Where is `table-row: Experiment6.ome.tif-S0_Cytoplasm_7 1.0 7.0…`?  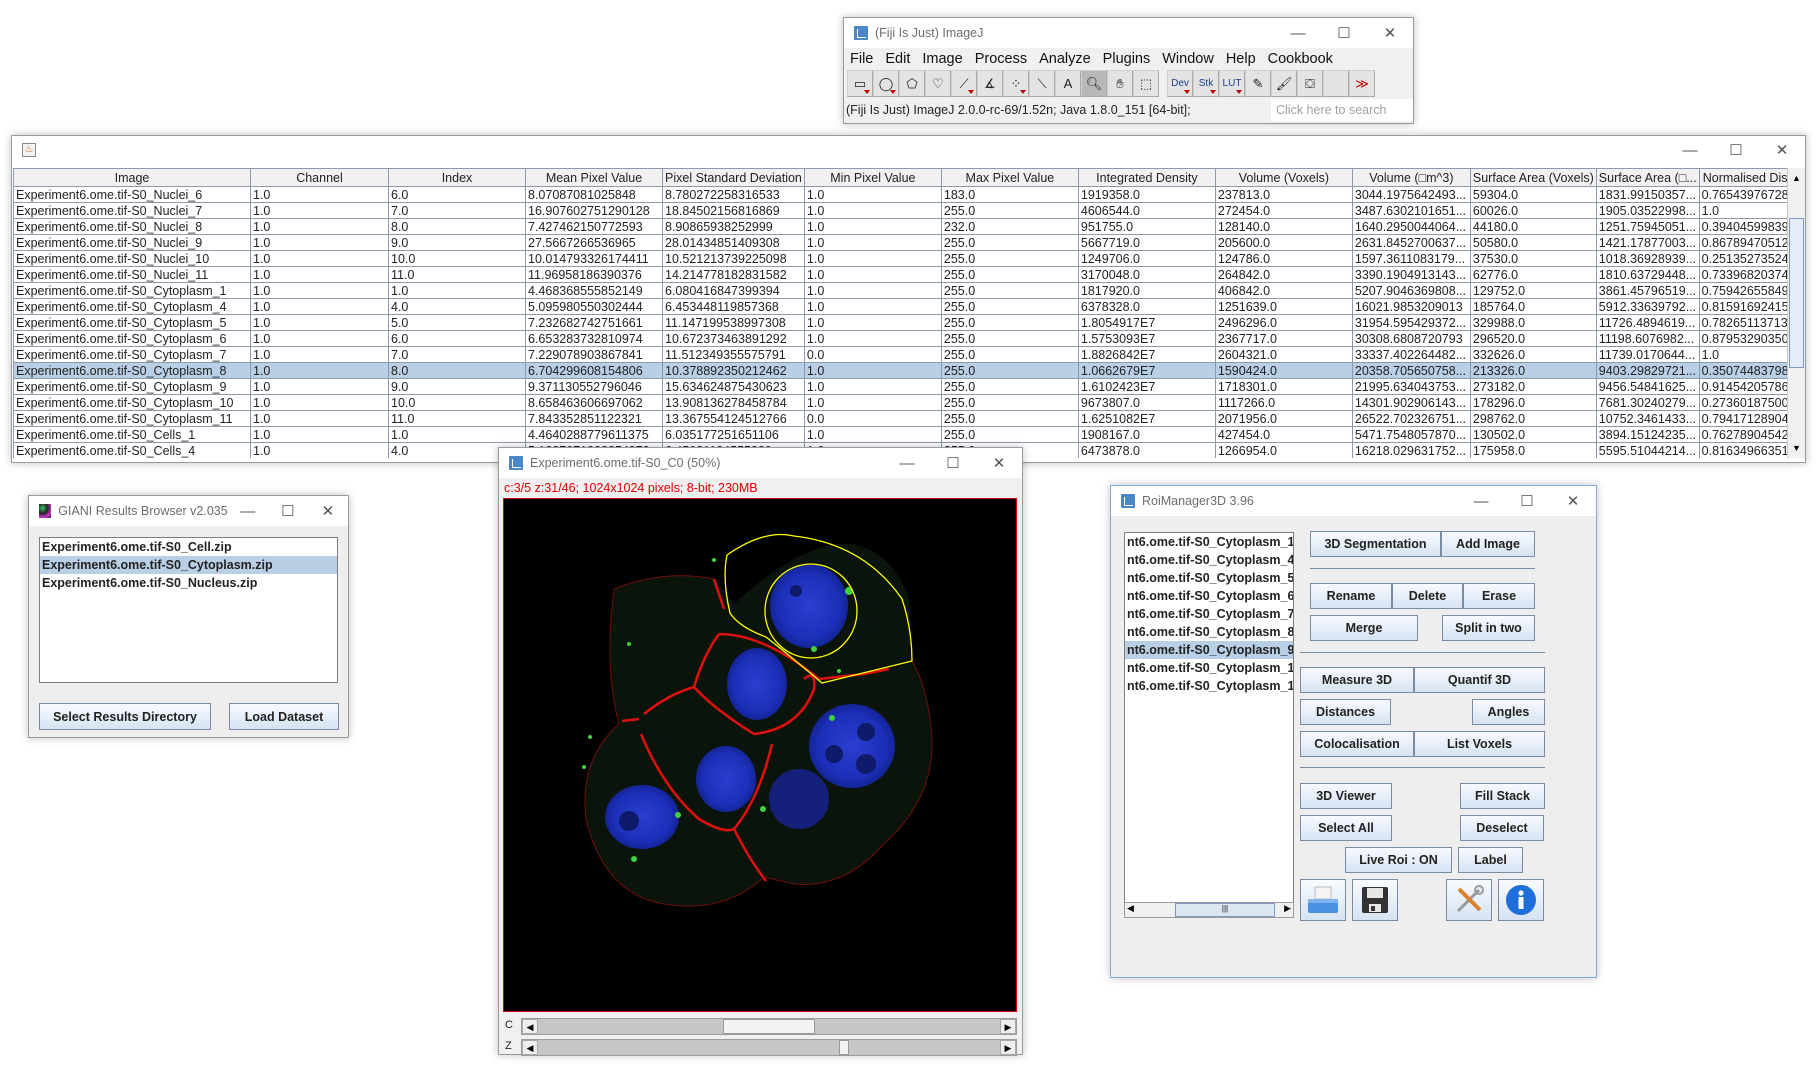 table-row: Experiment6.ome.tif-S0_Cytoplasm_7 1.0 7.0… is located at coordinates (908, 354).